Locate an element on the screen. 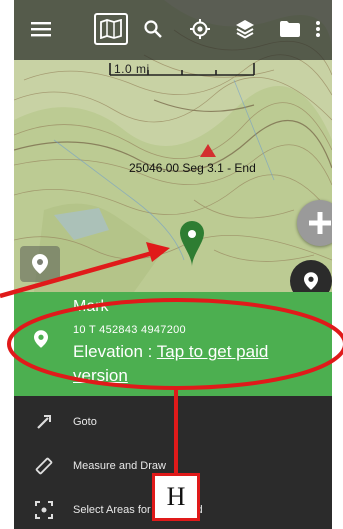 This screenshot has width=343, height=529. plus-icon is located at coordinates (320, 223).